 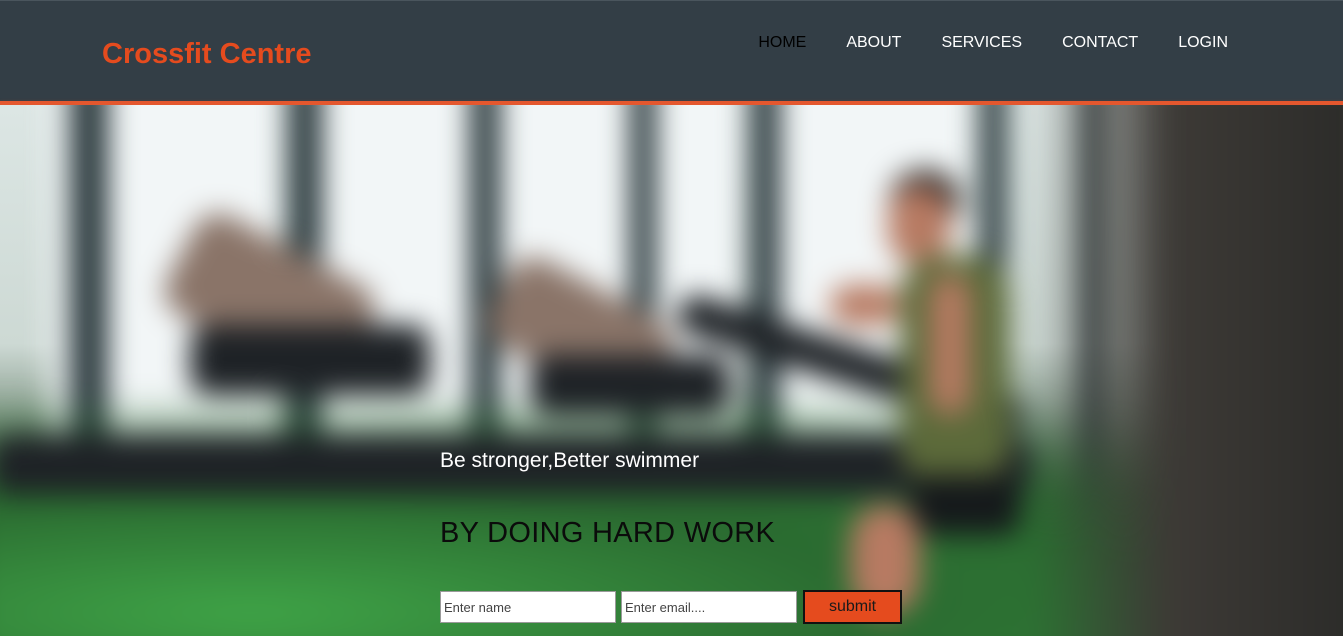 I want to click on main-nav: HOME ABOUT SERVICES CONTACT LOGIN, so click(x=973, y=43).